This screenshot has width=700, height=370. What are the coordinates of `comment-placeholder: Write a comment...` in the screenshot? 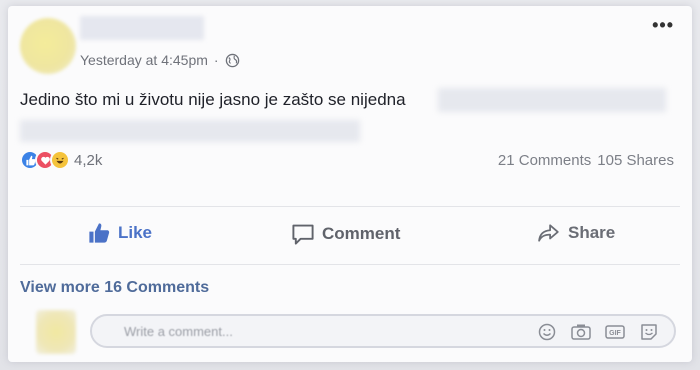 It's located at (178, 331).